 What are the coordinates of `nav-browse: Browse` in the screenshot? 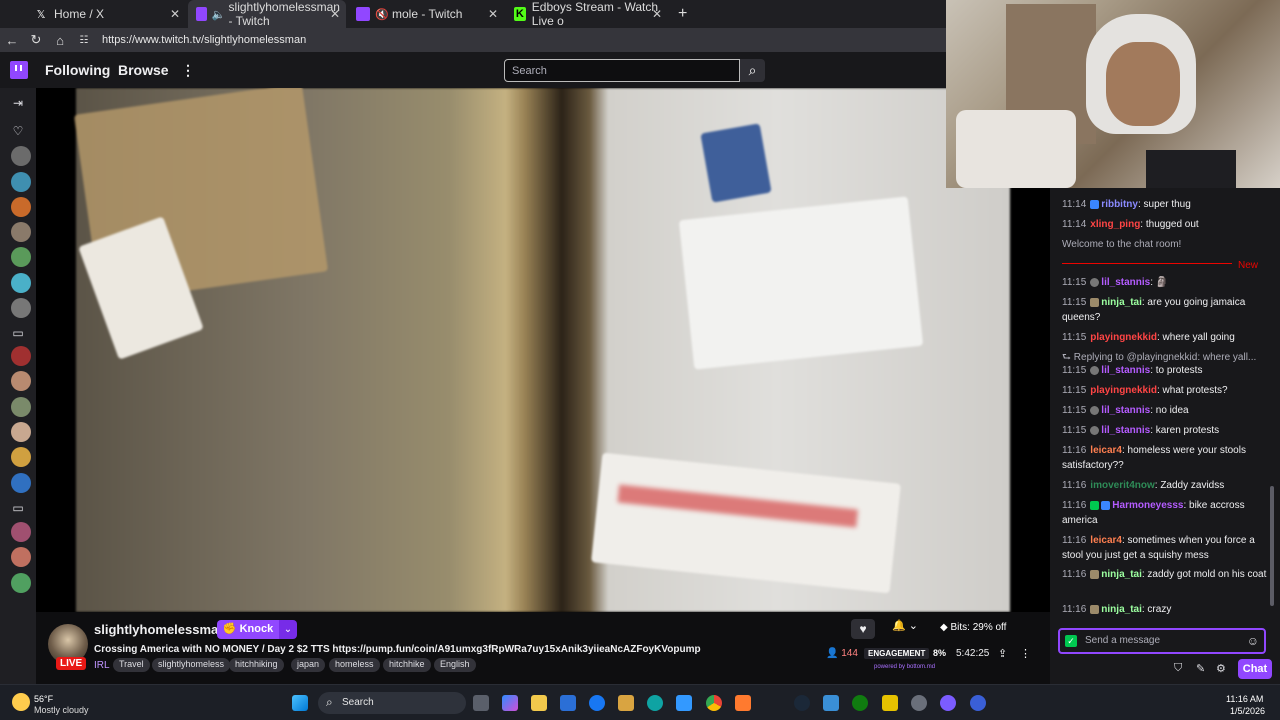 It's located at (143, 70).